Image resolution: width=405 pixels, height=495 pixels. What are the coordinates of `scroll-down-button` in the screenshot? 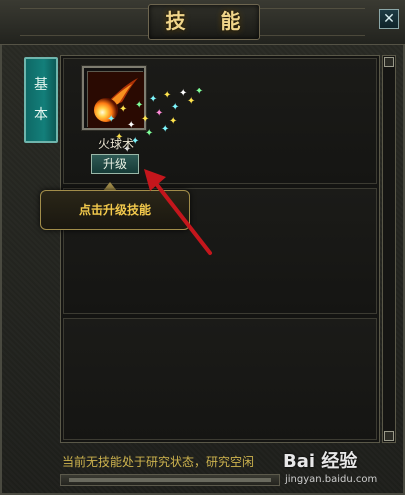 It's located at (389, 436).